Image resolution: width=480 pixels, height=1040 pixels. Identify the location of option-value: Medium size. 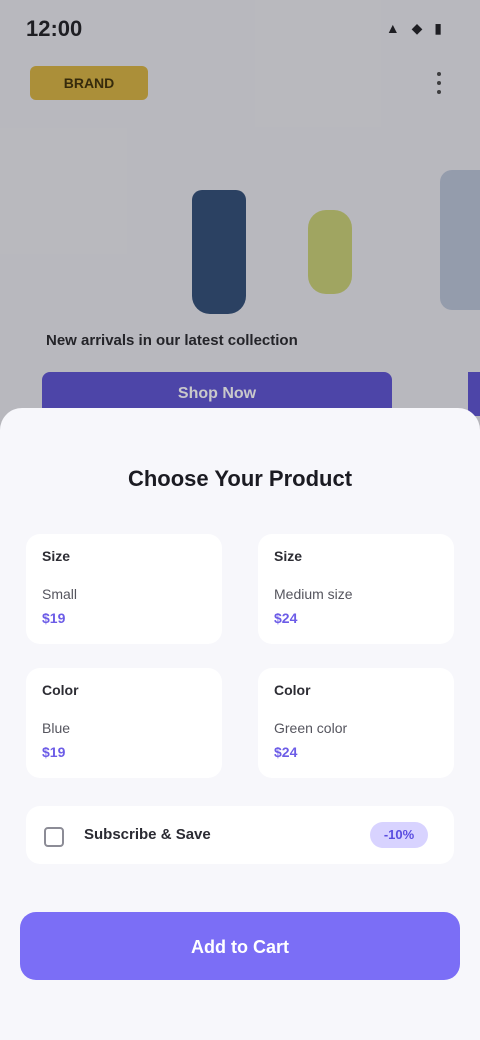
(313, 594).